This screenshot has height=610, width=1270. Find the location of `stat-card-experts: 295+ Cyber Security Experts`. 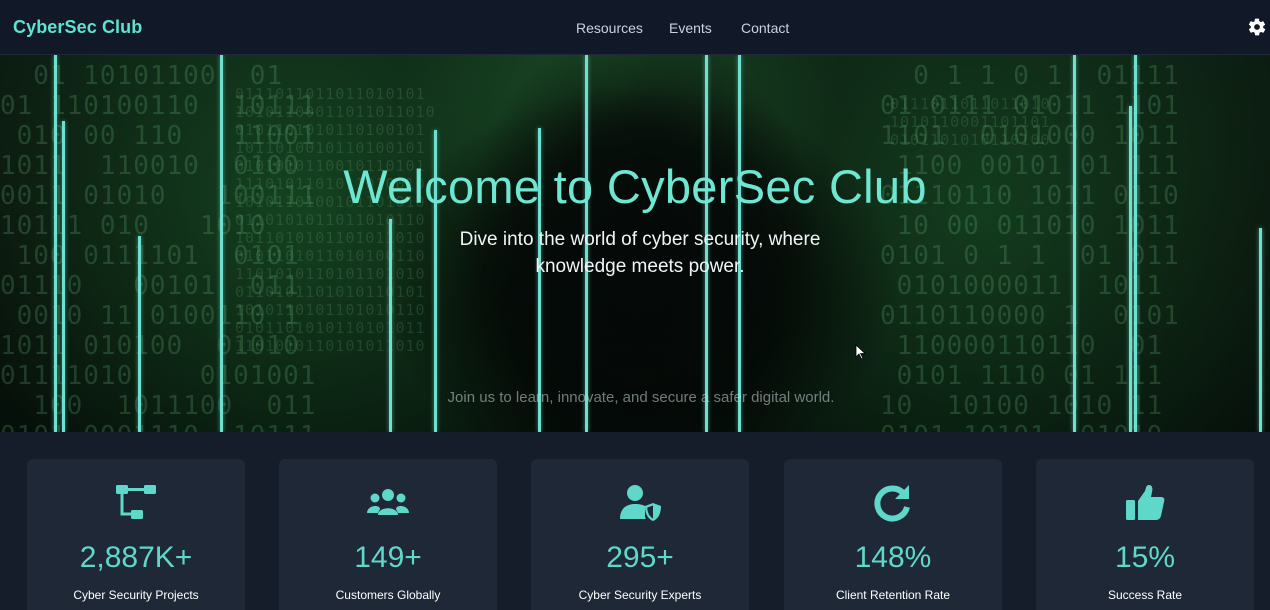

stat-card-experts: 295+ Cyber Security Experts is located at coordinates (640, 534).